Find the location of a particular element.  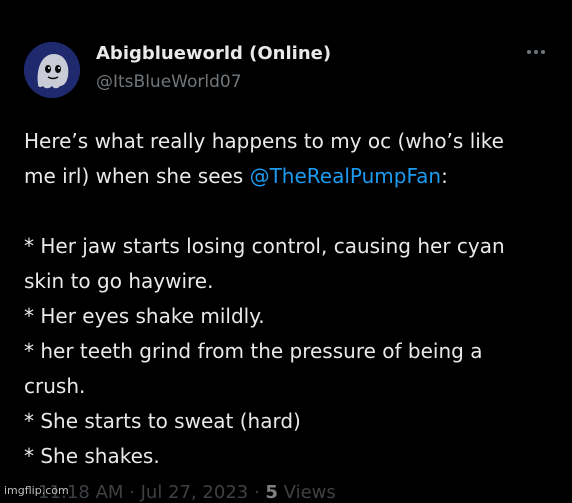

avatar is located at coordinates (52, 70).